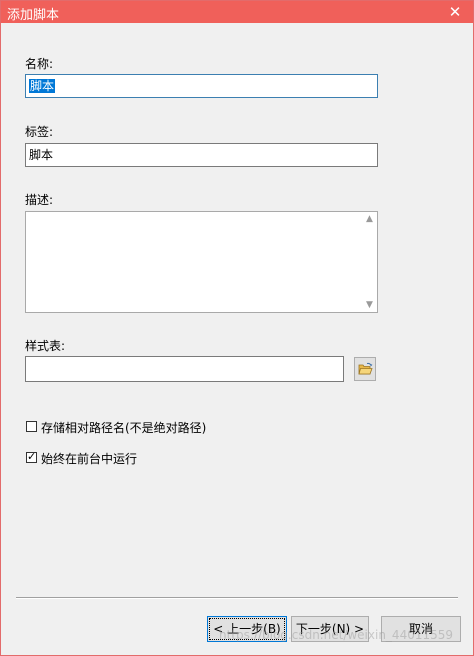 The image size is (474, 656). I want to click on browse-stylesheet-button, so click(365, 369).